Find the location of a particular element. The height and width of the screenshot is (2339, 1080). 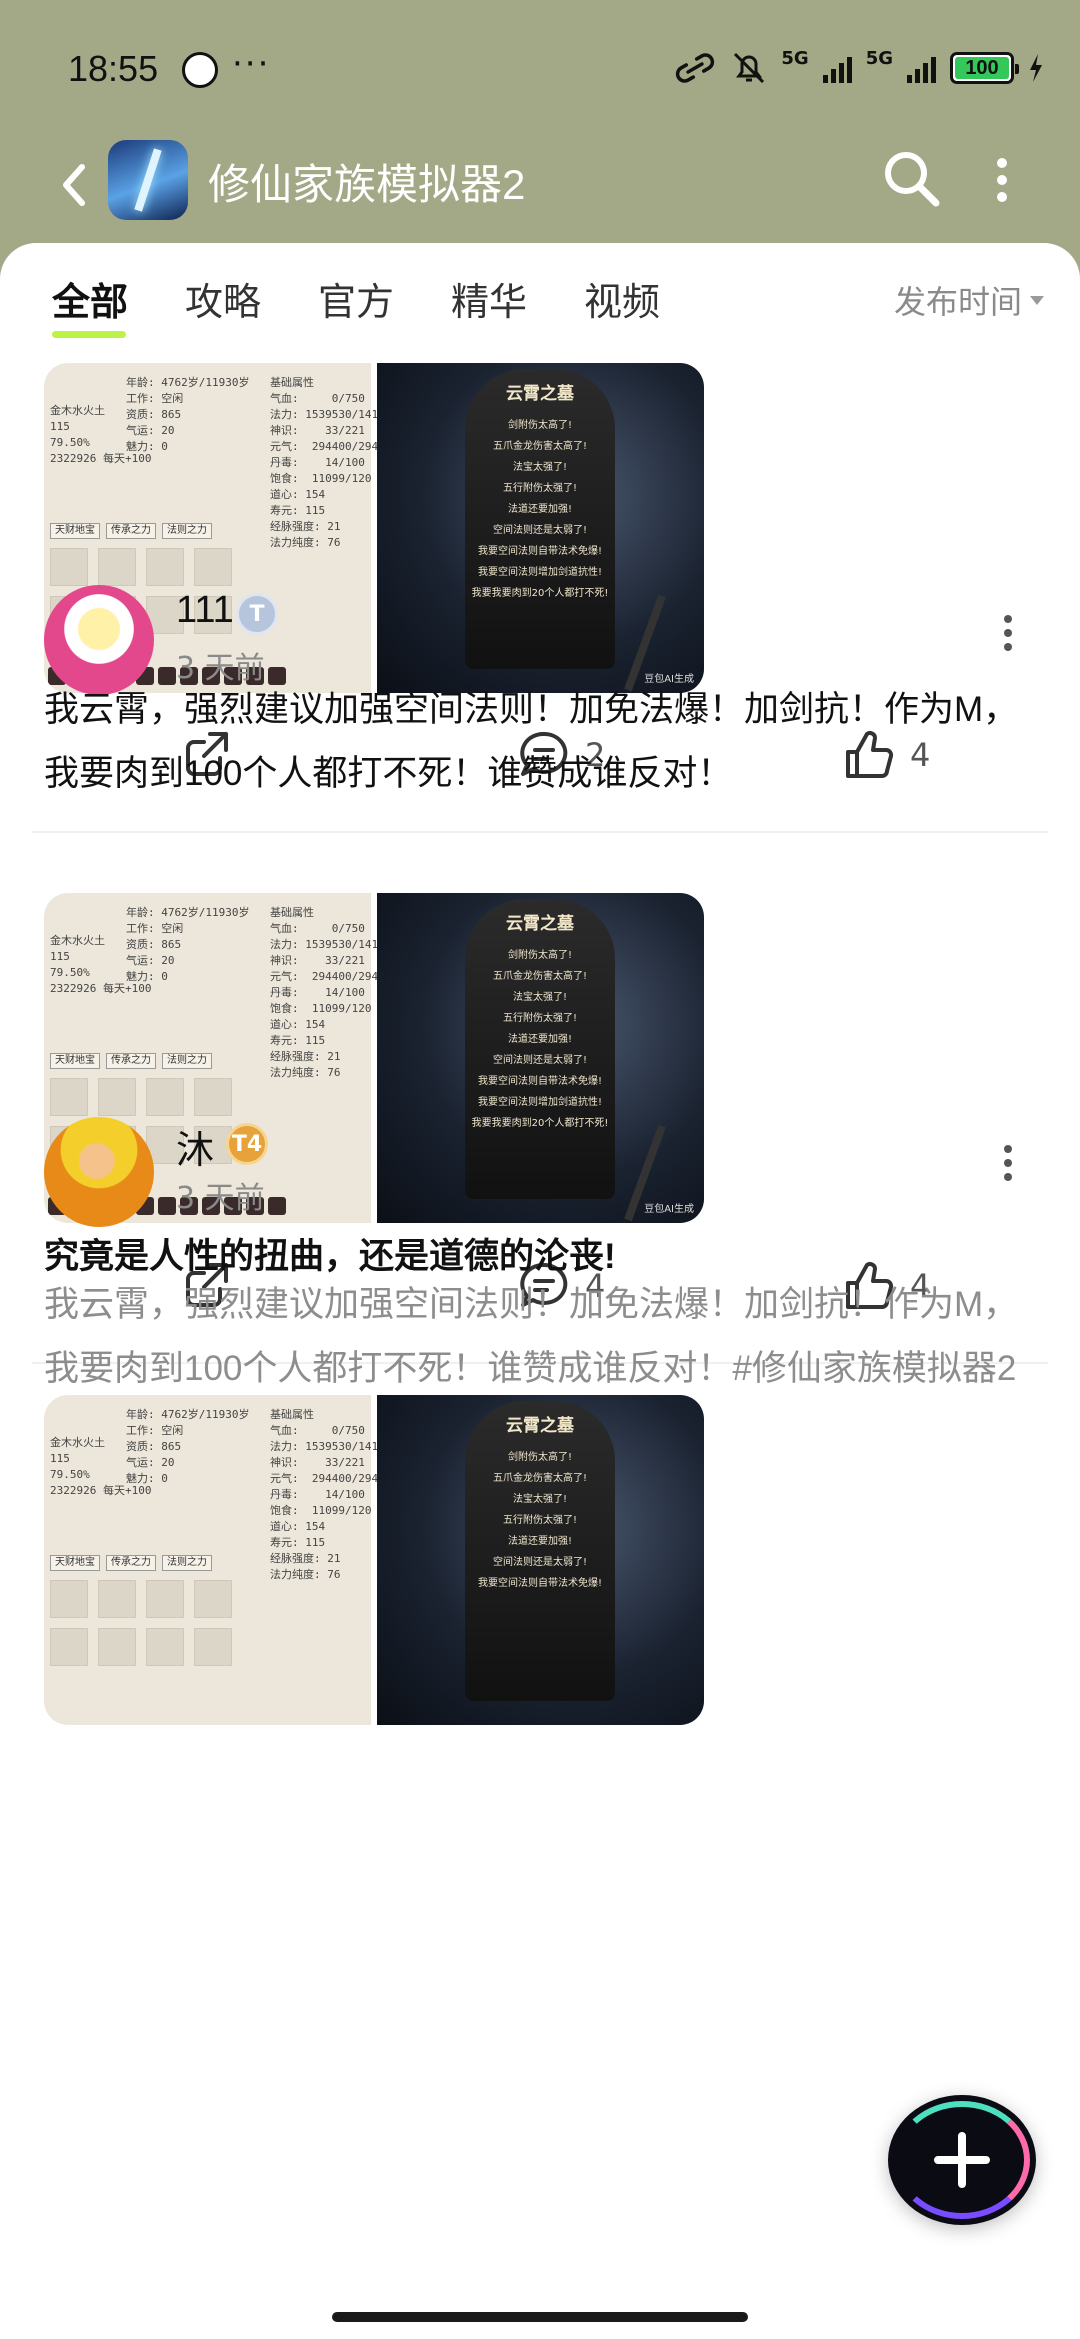

avatar is located at coordinates (99, 1172).